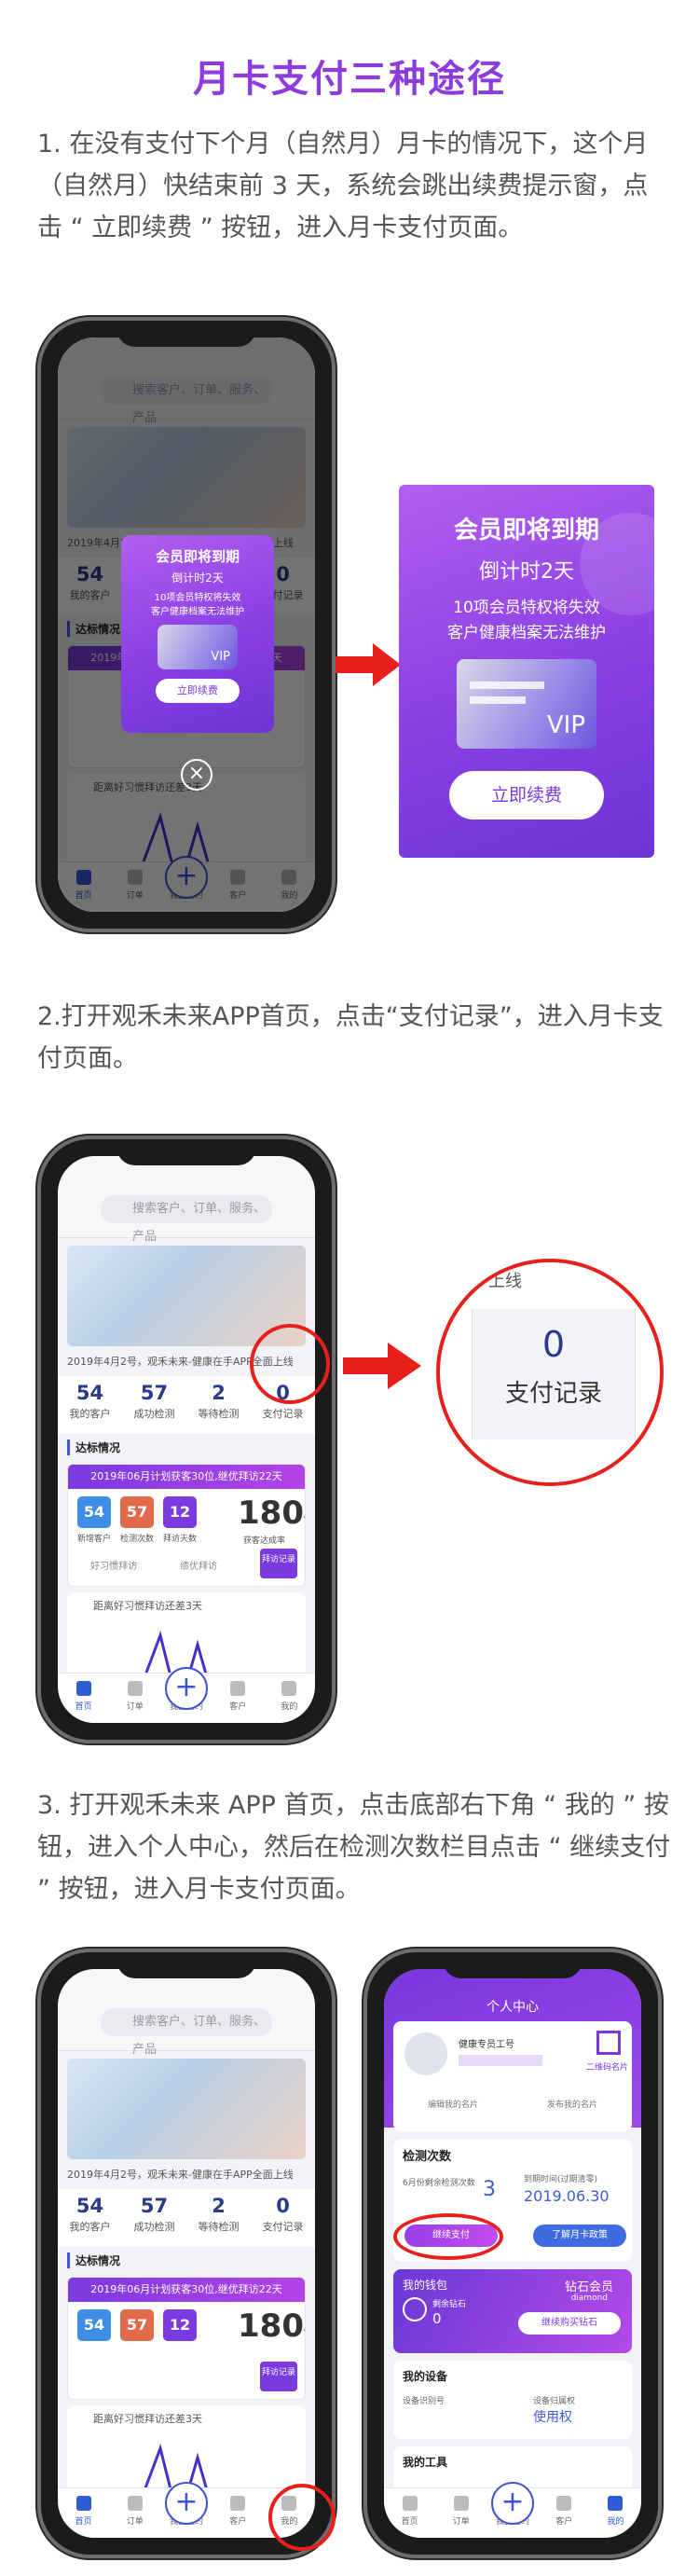  Describe the element at coordinates (425, 2376) in the screenshot. I see `devices-title: 我的设备` at that location.